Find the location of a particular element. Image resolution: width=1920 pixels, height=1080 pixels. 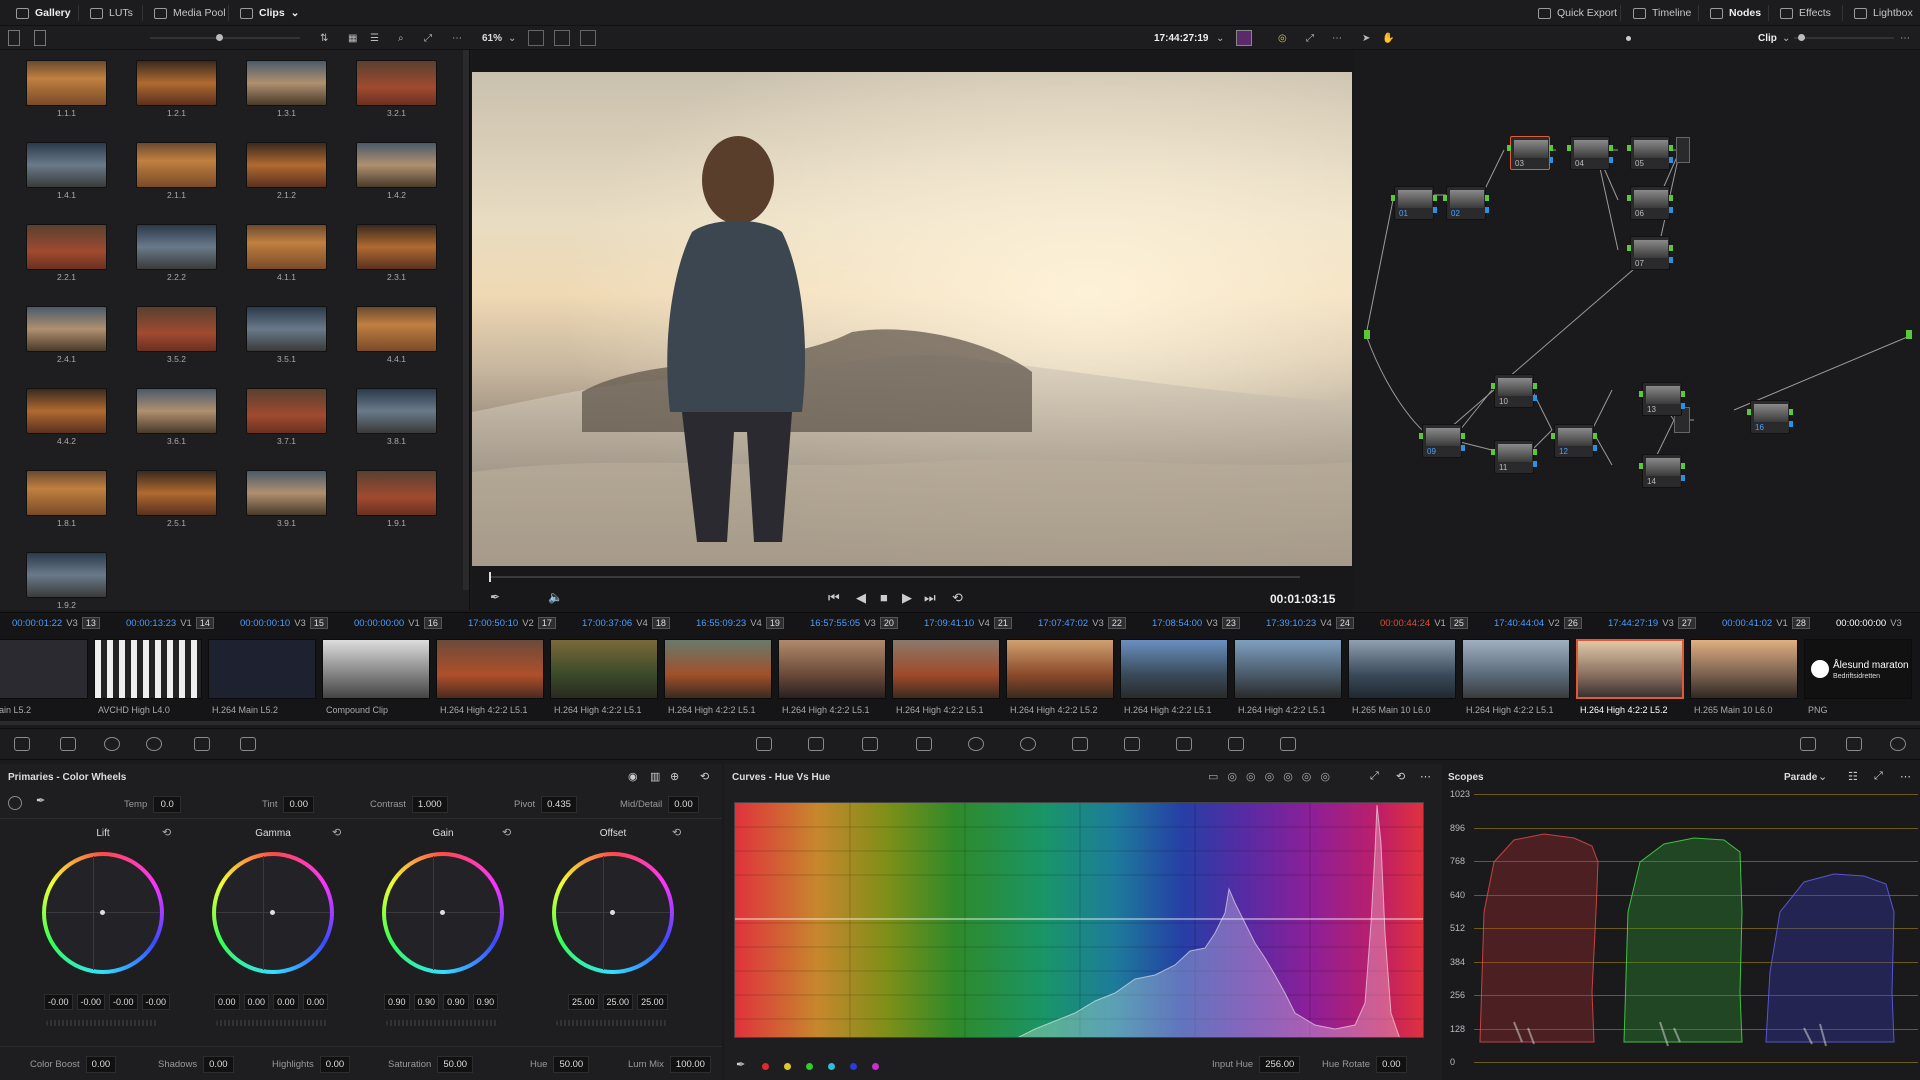

color-match-icon is located at coordinates (68, 744).